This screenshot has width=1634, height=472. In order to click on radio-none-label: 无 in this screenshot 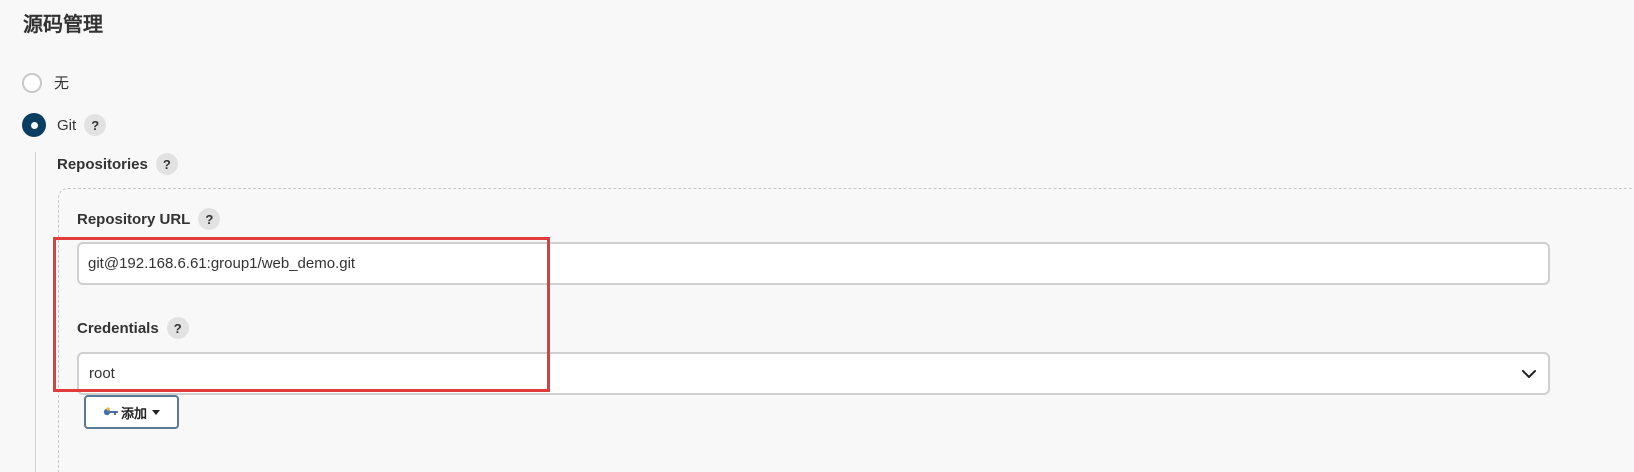, I will do `click(62, 83)`.